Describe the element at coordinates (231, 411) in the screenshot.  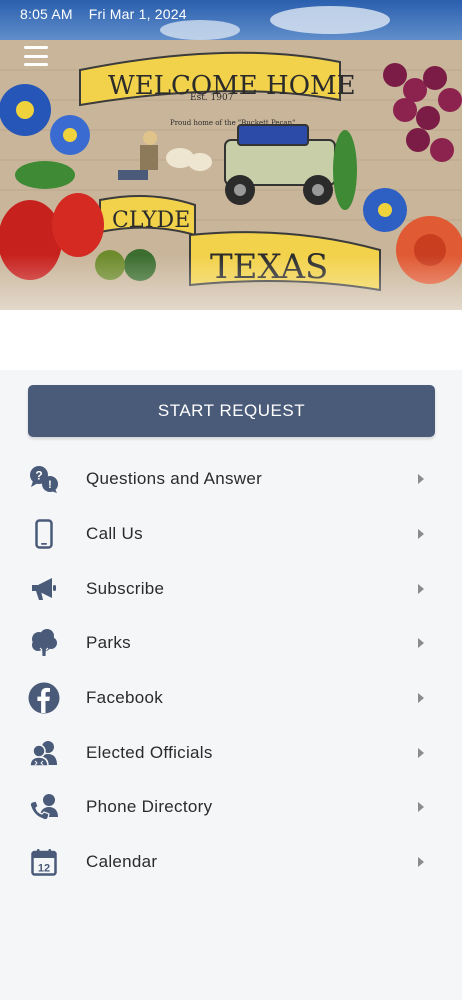
I see `start-request-button: START REQUEST` at that location.